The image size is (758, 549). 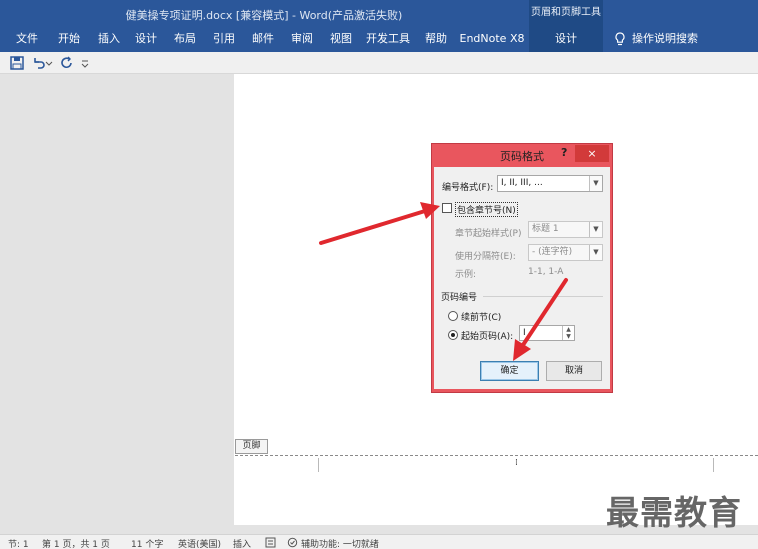 What do you see at coordinates (18, 543) in the screenshot?
I see `status-section: 节: 1` at bounding box center [18, 543].